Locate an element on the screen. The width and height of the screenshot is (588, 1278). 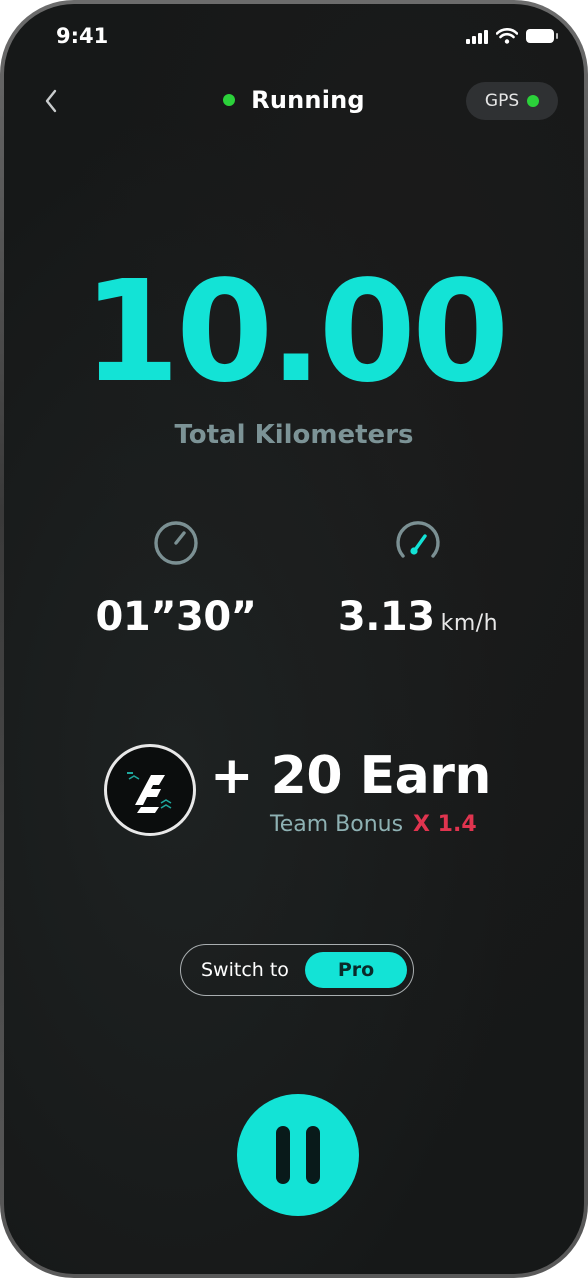
team-logo-icon is located at coordinates (149, 792).